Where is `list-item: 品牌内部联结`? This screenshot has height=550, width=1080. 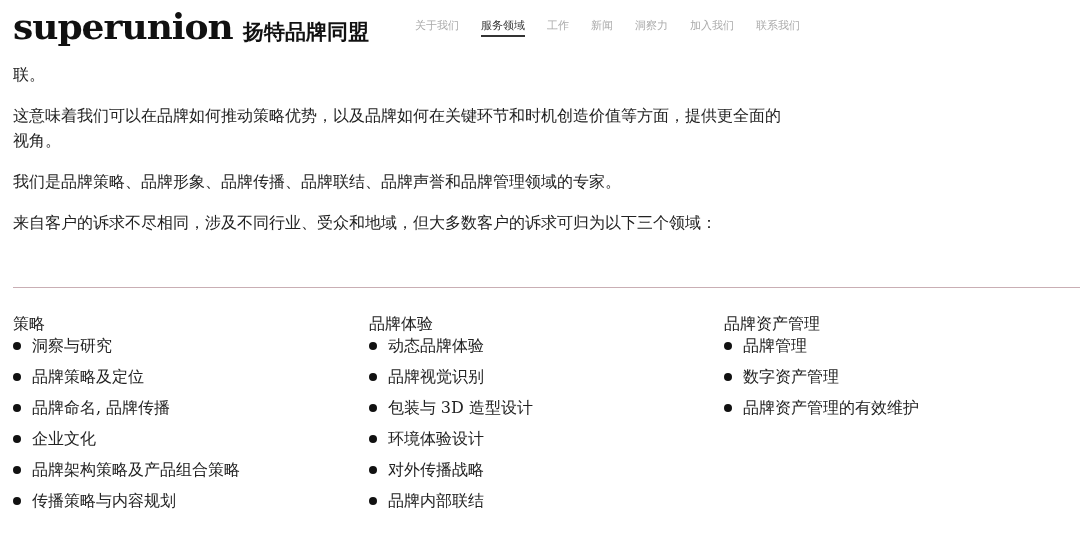
list-item: 品牌内部联结 is located at coordinates (435, 500).